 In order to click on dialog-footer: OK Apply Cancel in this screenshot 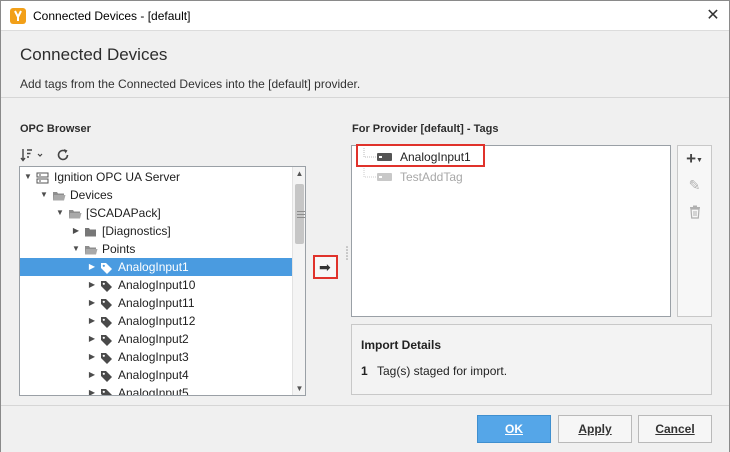, I will do `click(365, 428)`.